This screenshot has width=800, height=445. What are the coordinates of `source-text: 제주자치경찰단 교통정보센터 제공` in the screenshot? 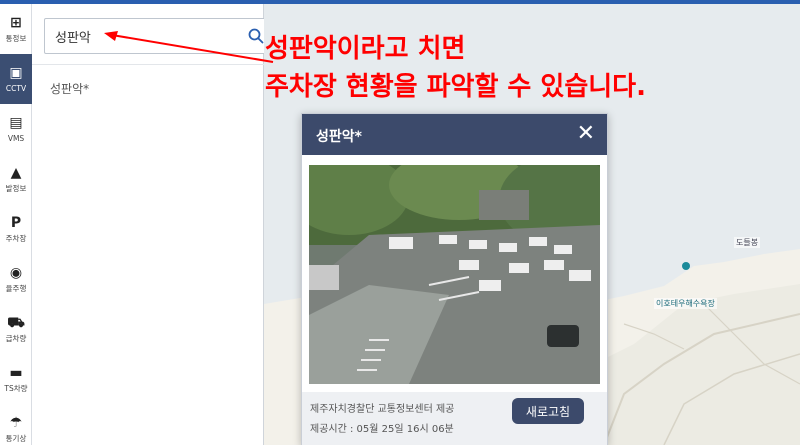 It's located at (382, 409).